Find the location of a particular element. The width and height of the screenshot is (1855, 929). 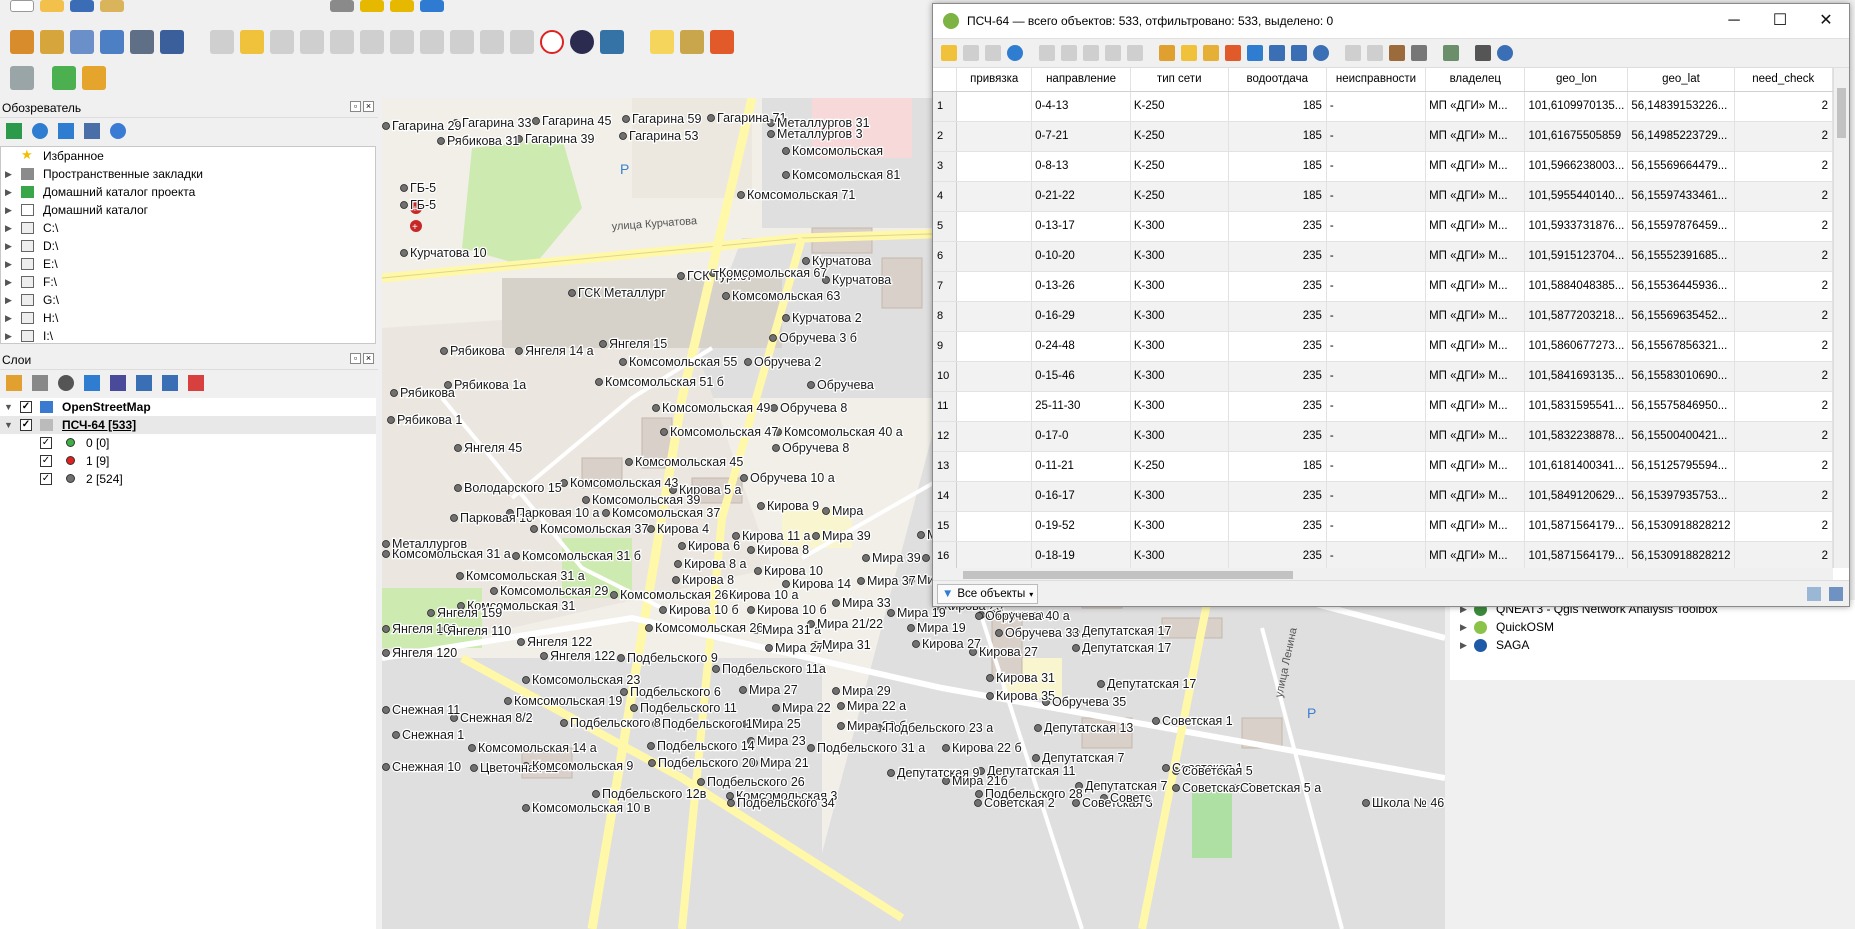

zoom-in-icon is located at coordinates (372, 6).